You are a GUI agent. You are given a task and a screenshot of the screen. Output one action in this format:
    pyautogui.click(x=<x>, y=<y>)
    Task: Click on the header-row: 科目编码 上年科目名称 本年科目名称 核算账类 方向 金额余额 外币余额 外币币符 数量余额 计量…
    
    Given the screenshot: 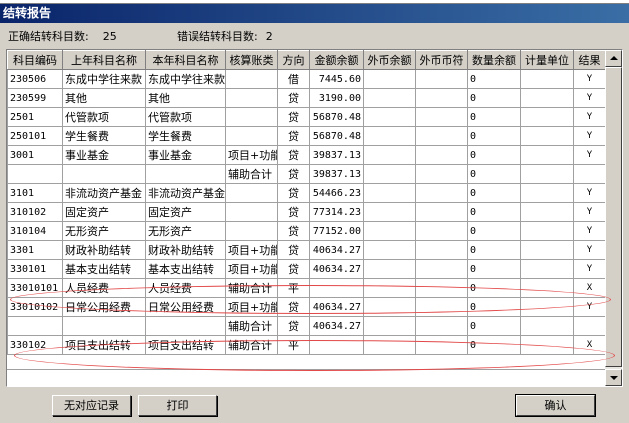 What is the action you would take?
    pyautogui.click(x=306, y=60)
    